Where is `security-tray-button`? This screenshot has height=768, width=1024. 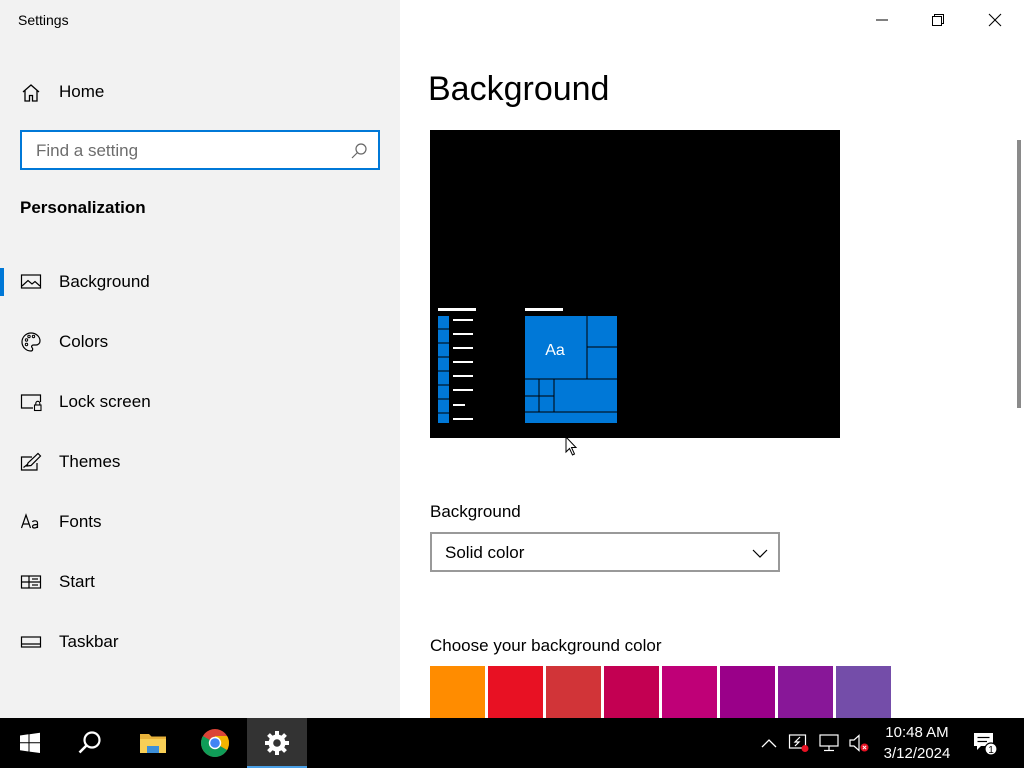 security-tray-button is located at coordinates (799, 743).